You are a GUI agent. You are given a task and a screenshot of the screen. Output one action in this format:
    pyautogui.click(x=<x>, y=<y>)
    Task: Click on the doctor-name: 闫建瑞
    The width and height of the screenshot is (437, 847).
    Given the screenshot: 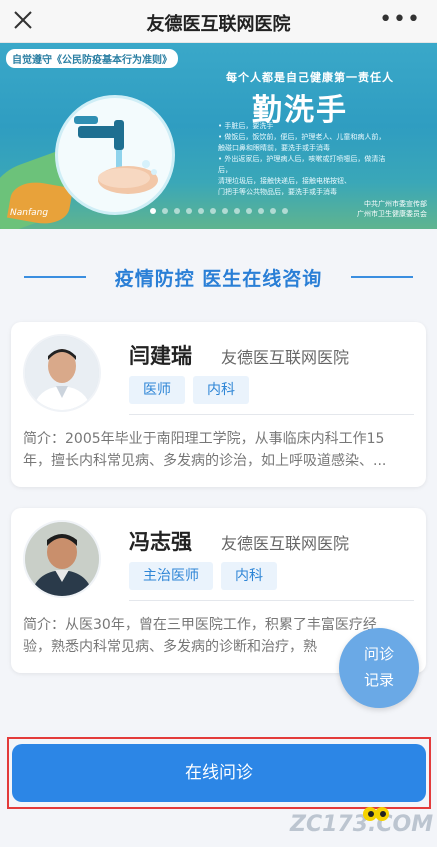 What is the action you would take?
    pyautogui.click(x=160, y=356)
    